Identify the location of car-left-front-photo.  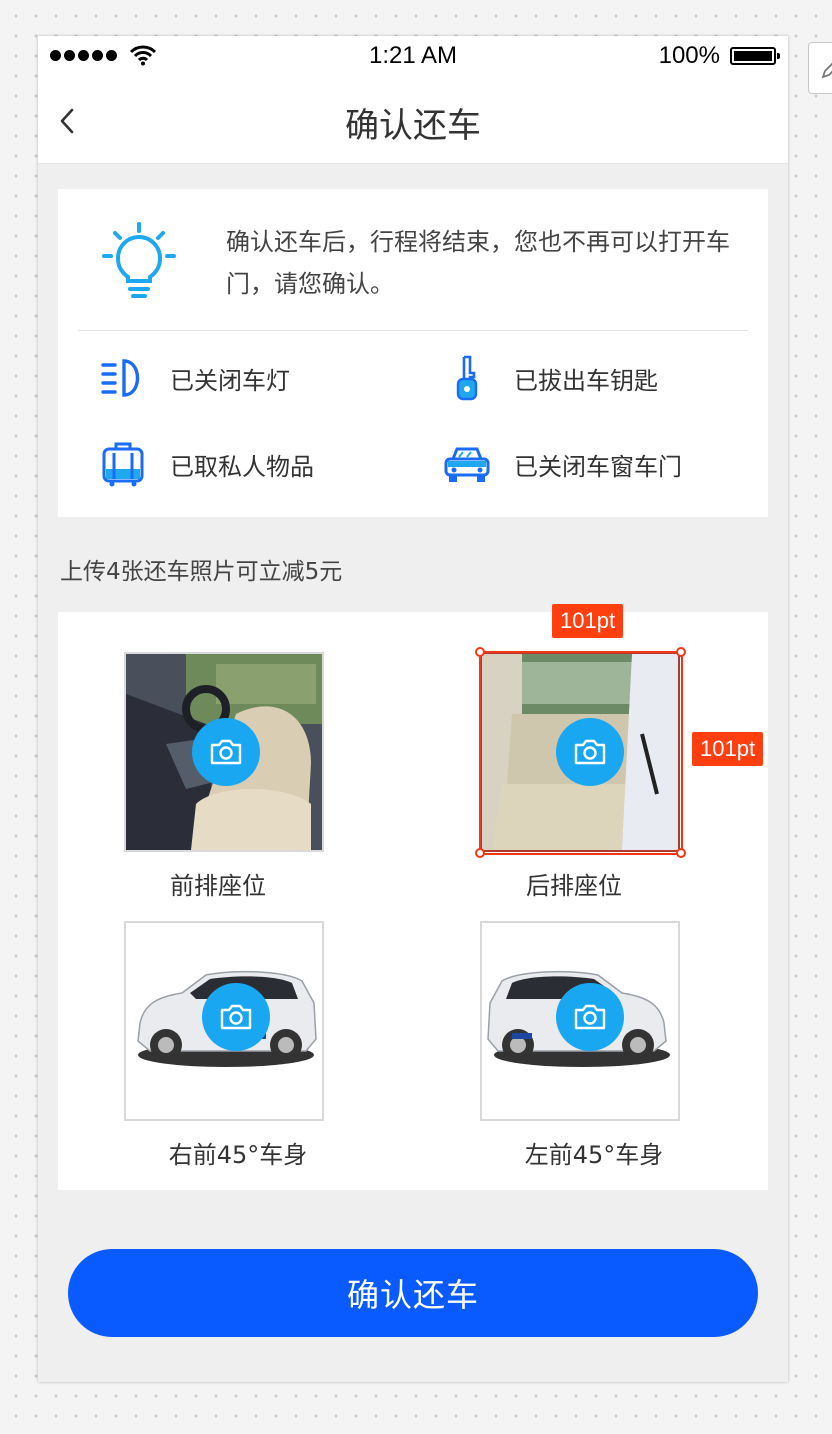
(580, 1021).